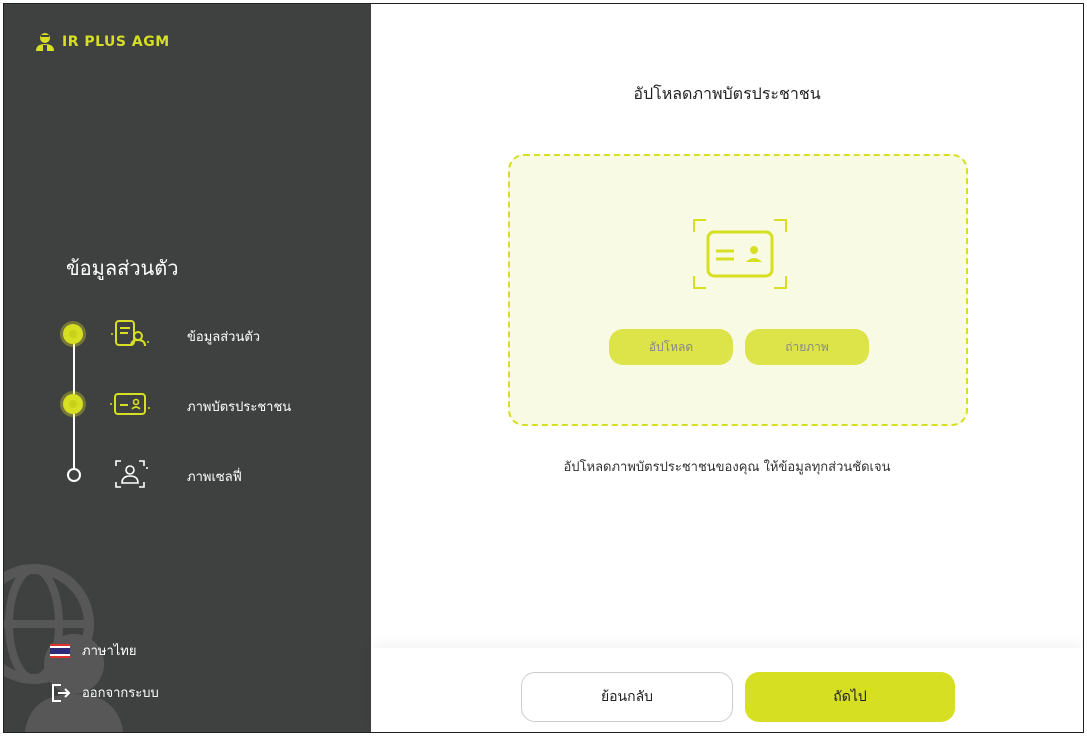  I want to click on section-title: ข้อมูลส่วนตัว, so click(122, 268).